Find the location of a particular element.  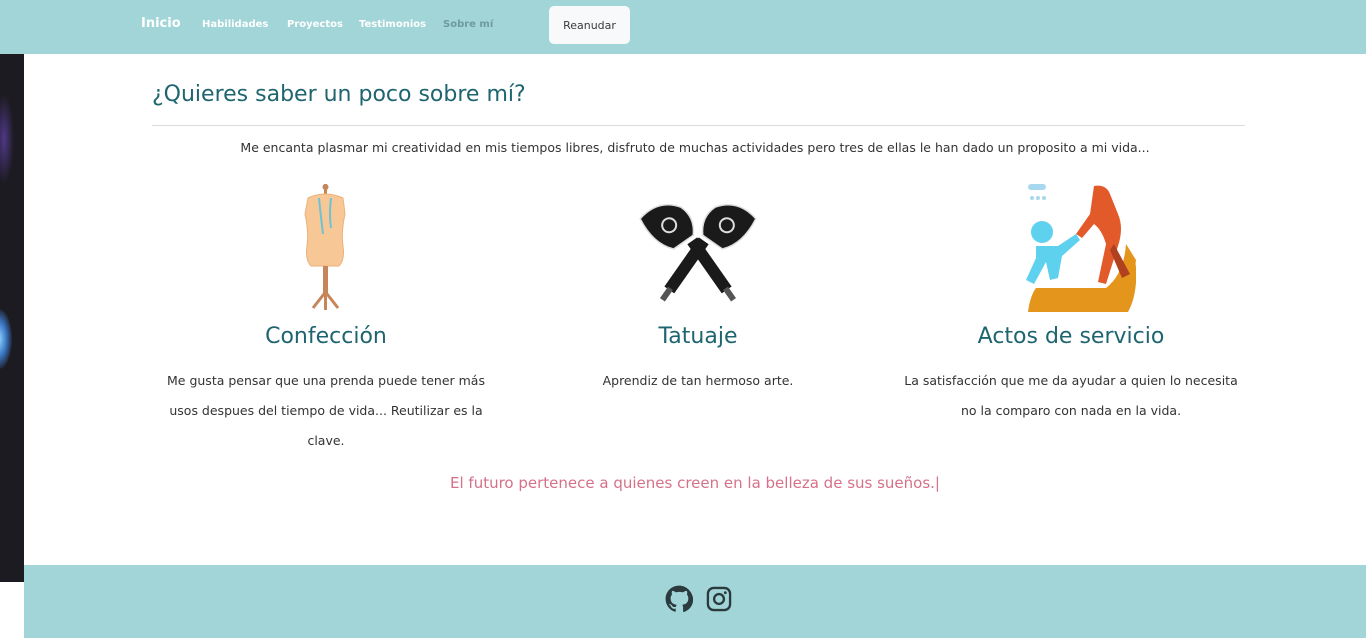

background-photo-strip is located at coordinates (12, 318).